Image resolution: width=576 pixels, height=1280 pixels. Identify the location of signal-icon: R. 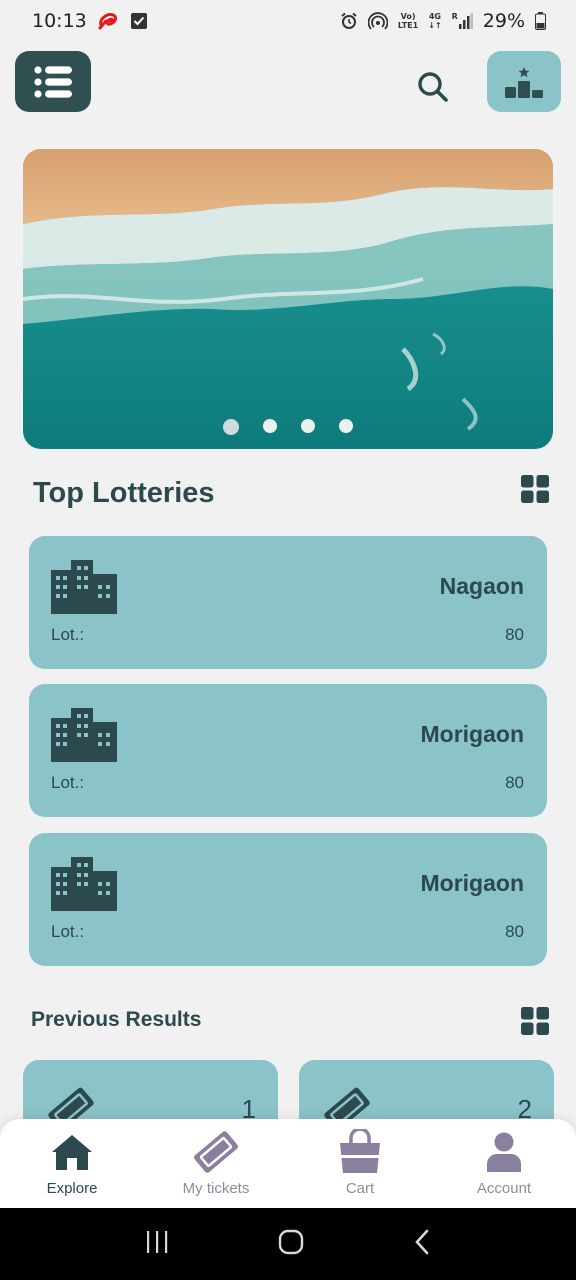
(462, 21).